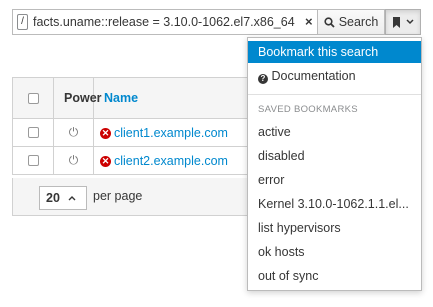 The width and height of the screenshot is (433, 307). I want to click on host-link: ✕ client2.example.com, so click(161, 161).